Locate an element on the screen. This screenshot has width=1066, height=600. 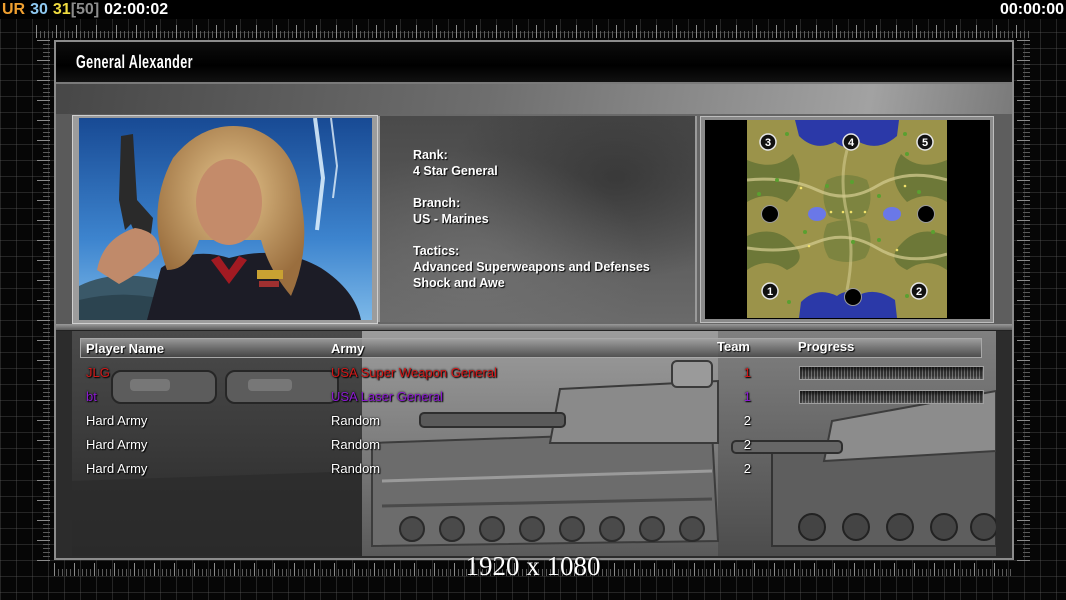
start-position-marker: 5 is located at coordinates (925, 142).